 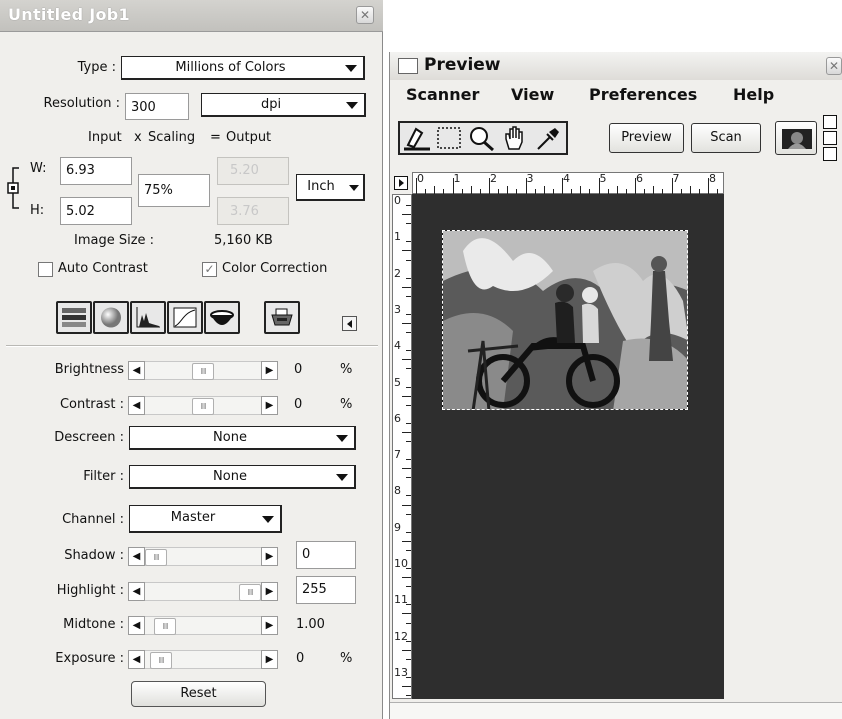 What do you see at coordinates (96, 211) in the screenshot?
I see `height-input: 5.02` at bounding box center [96, 211].